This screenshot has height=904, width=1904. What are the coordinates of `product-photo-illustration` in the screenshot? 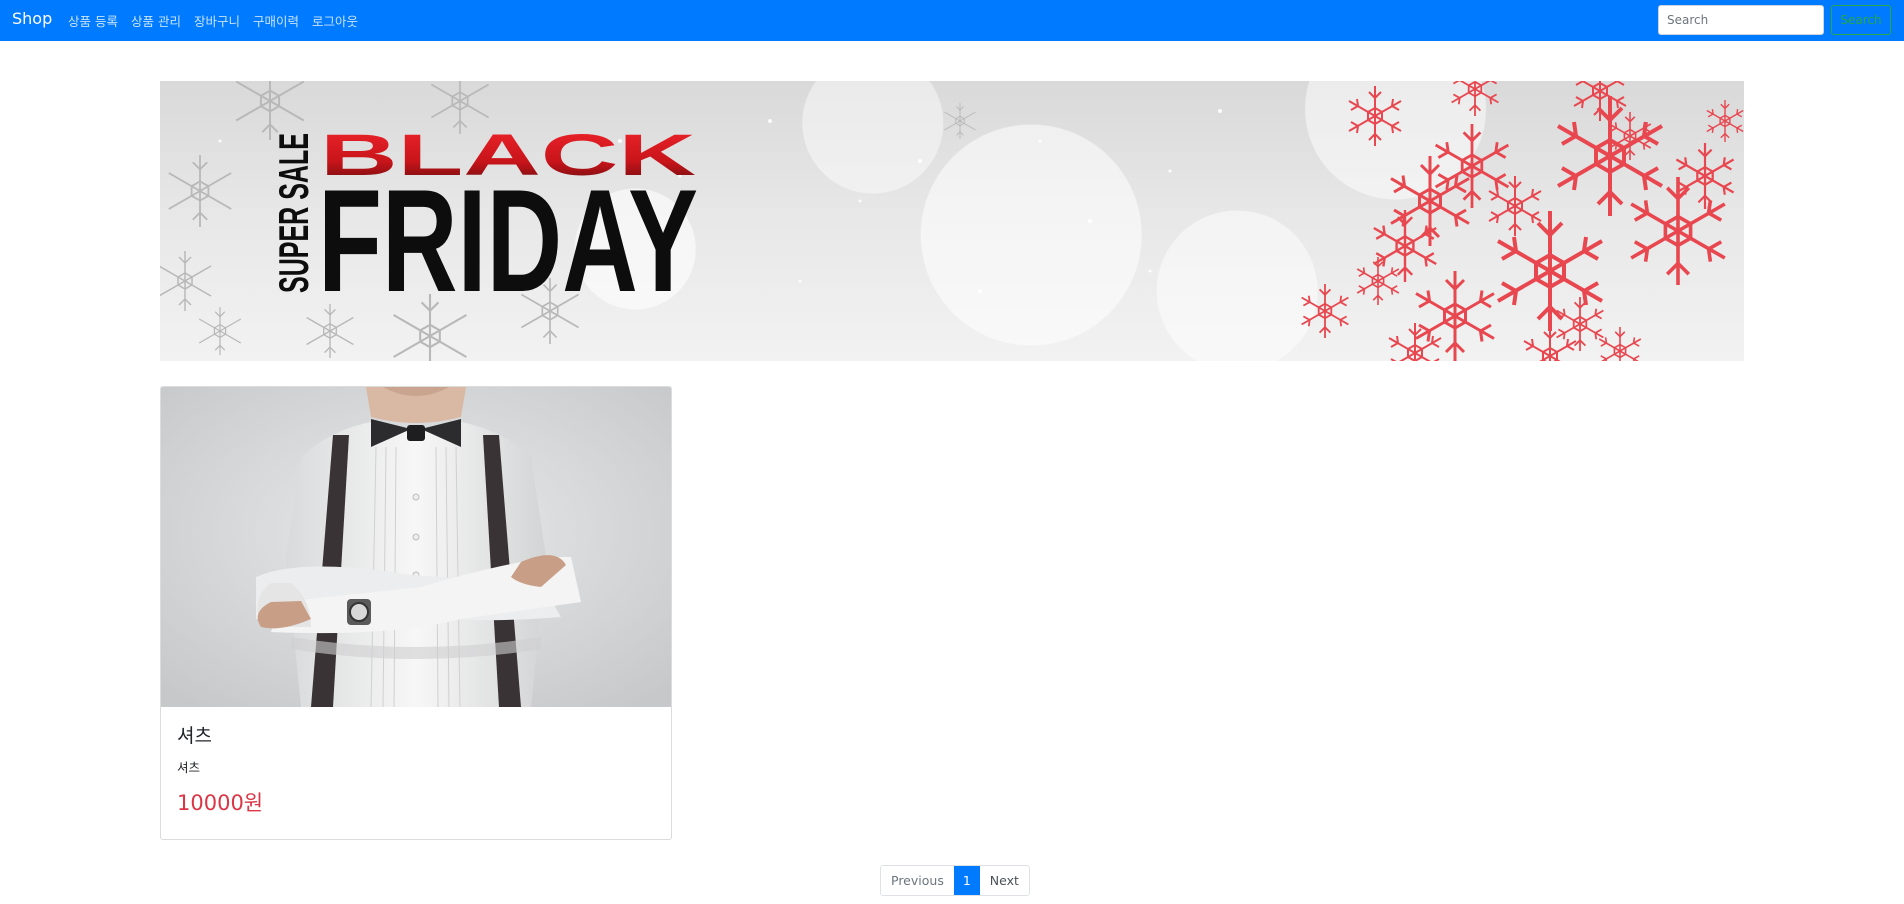 It's located at (416, 547).